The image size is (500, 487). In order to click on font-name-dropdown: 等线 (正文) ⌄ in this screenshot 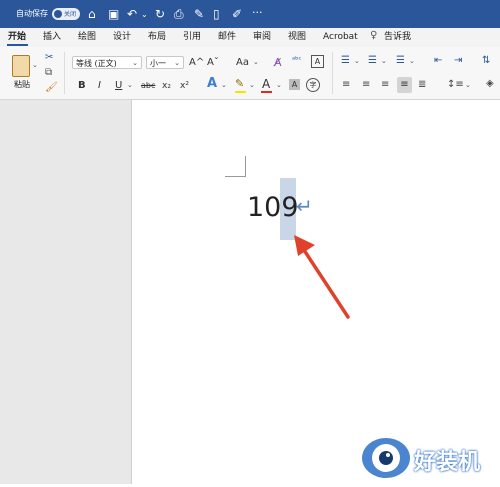, I will do `click(107, 62)`.